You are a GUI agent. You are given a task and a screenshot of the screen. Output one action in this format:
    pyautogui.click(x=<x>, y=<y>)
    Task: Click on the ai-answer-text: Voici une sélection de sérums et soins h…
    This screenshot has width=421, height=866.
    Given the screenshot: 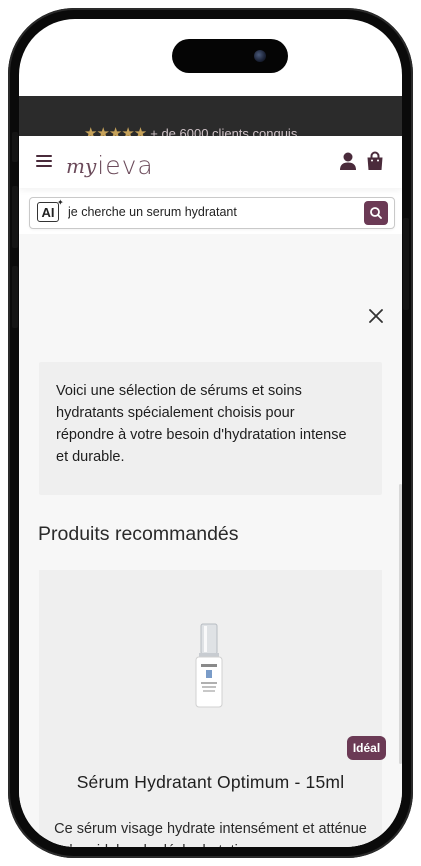 What is the action you would take?
    pyautogui.click(x=201, y=424)
    